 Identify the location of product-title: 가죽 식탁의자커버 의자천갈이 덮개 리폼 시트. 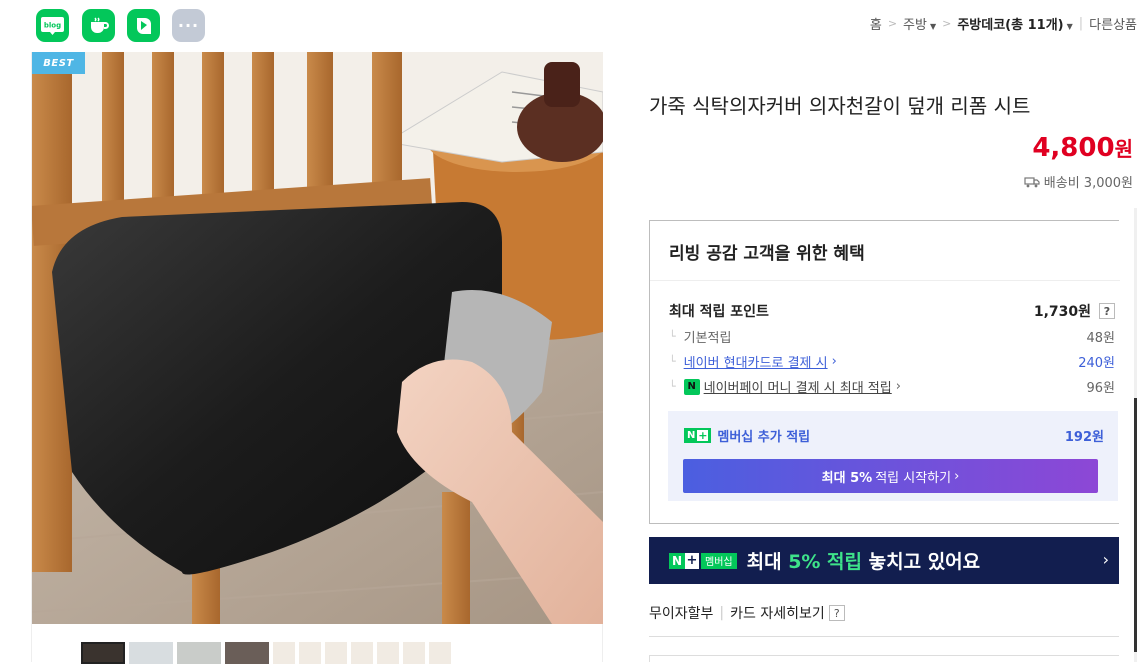
(840, 106).